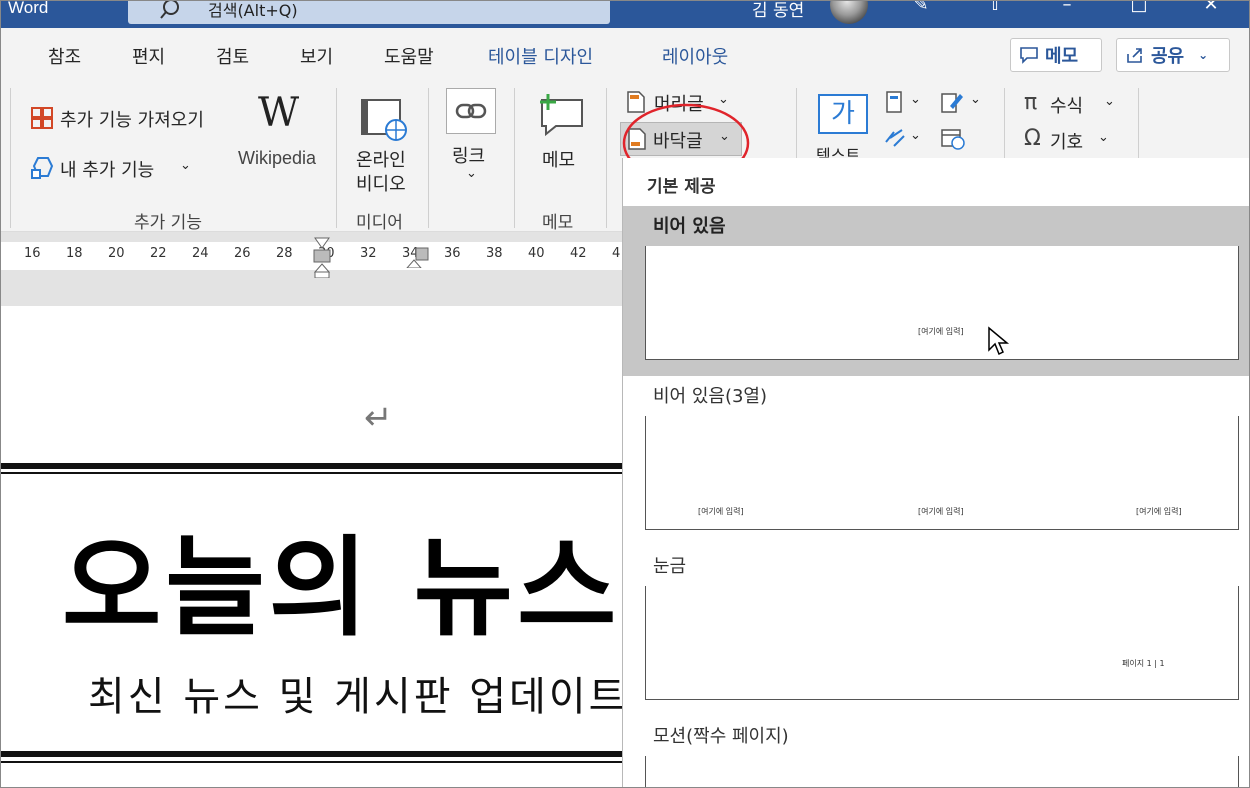  Describe the element at coordinates (409, 56) in the screenshot. I see `tab-help: 도움말` at that location.